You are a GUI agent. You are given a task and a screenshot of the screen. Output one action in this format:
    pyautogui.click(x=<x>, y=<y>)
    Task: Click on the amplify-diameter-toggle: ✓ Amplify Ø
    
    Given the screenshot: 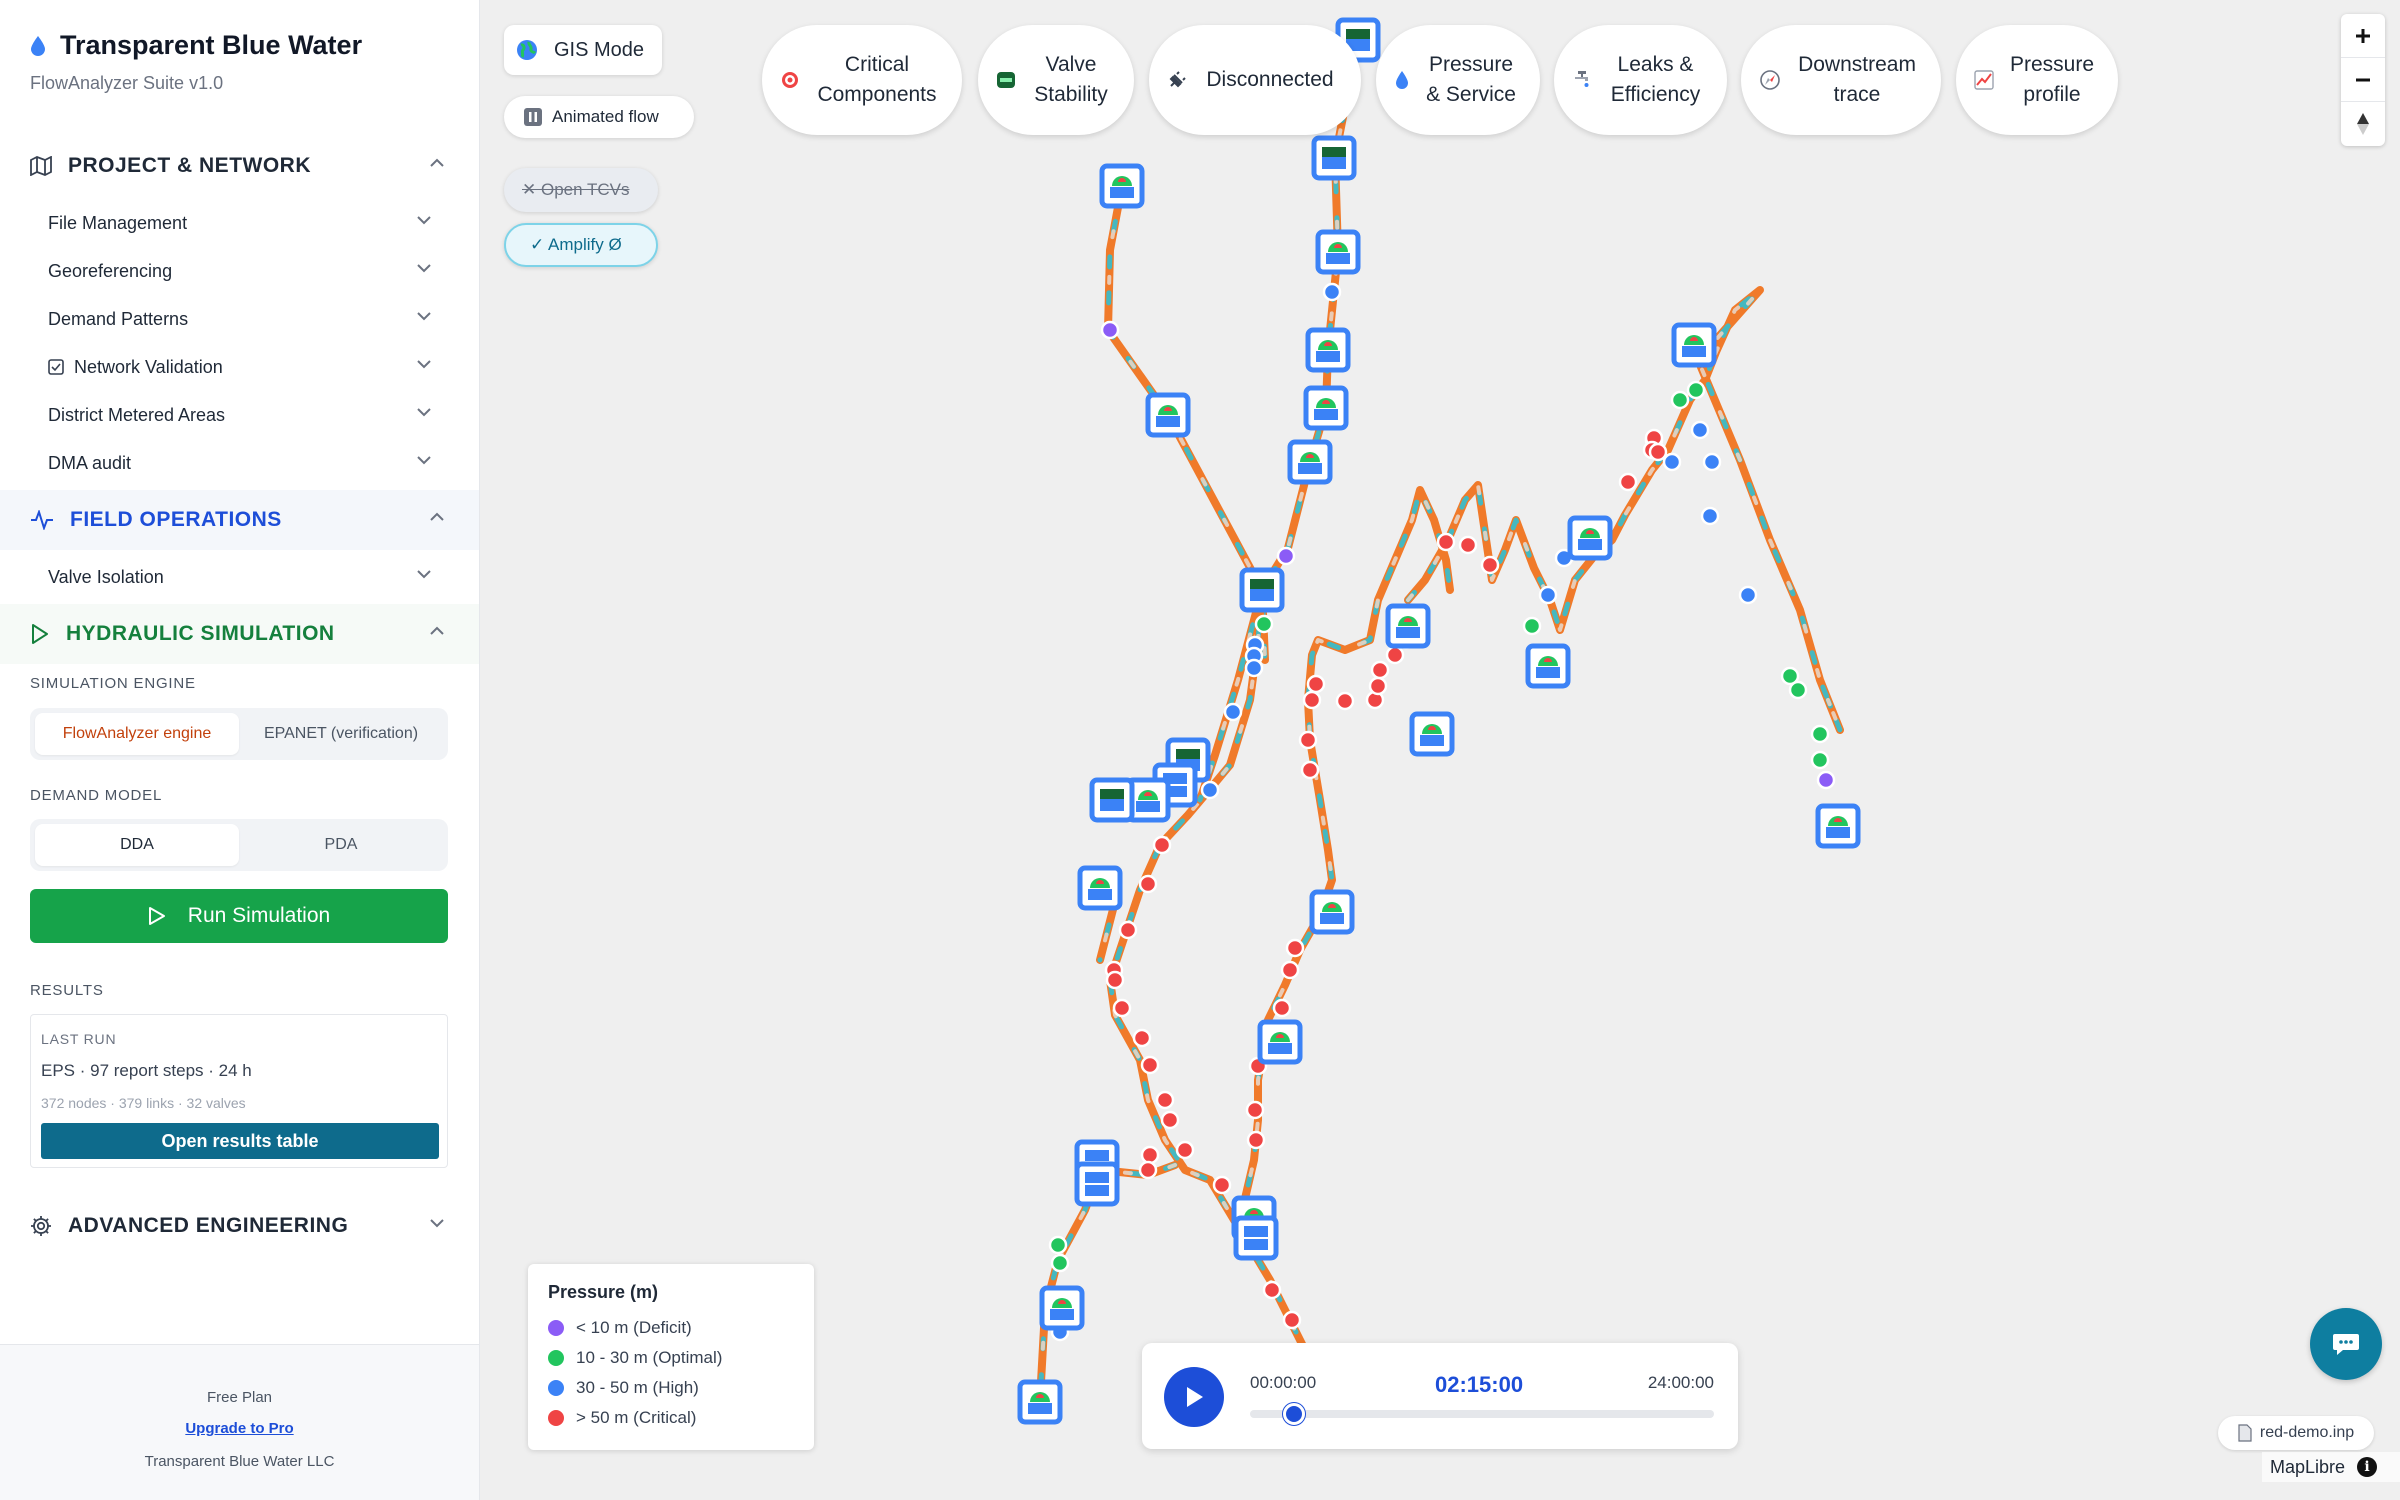 What is the action you would take?
    pyautogui.click(x=581, y=245)
    